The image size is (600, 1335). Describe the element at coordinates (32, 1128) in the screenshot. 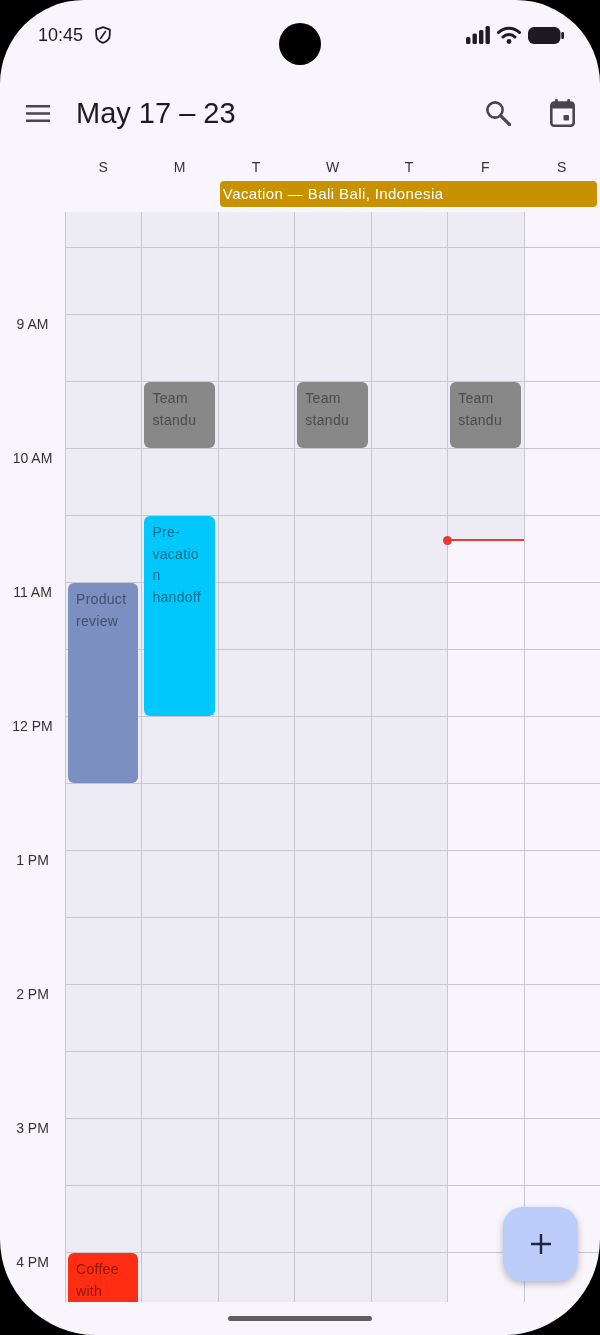

I see `hour-label: 3 PM` at that location.